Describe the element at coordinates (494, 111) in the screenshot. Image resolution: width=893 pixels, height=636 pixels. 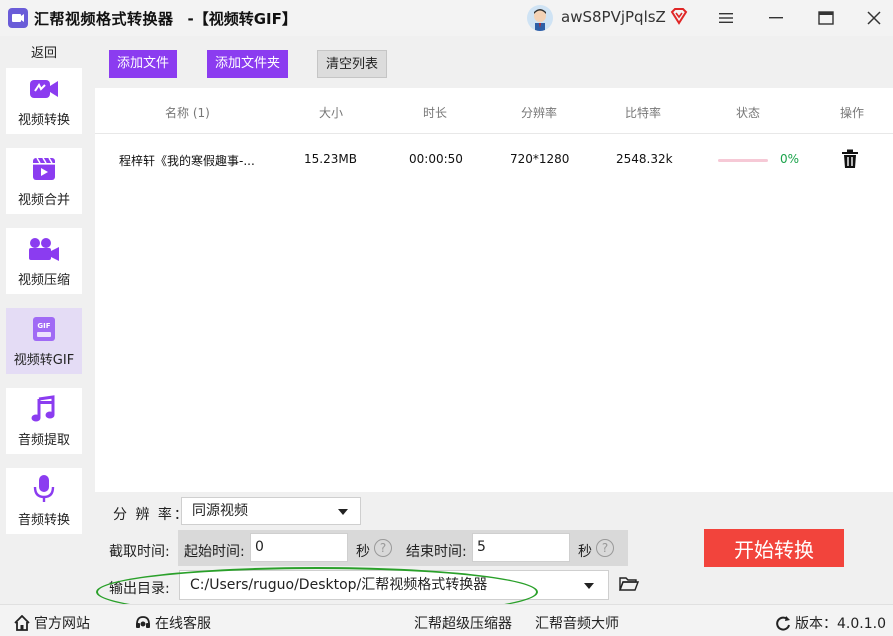
I see `table-header: 名称 (1) 大小 时长 分辨率 比特率 状态 操作` at that location.